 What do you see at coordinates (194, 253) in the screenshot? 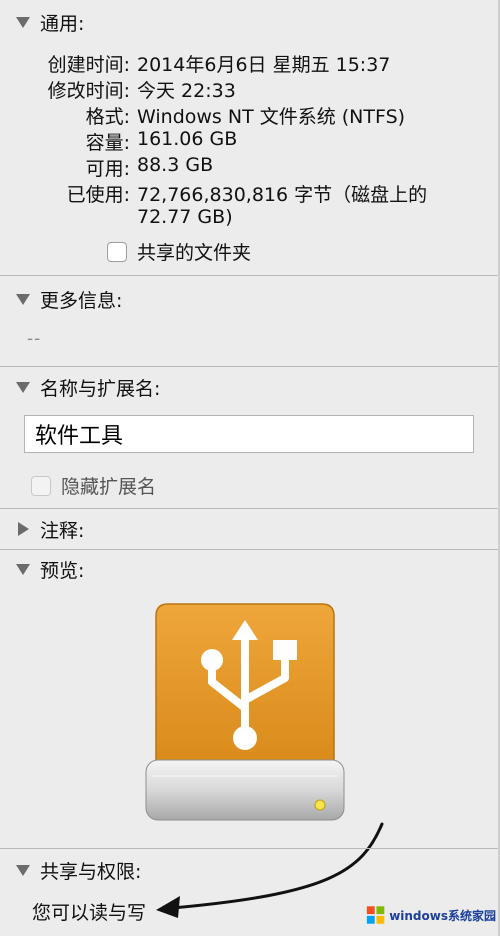
I see `shared-folder-label: 共享的文件夹` at bounding box center [194, 253].